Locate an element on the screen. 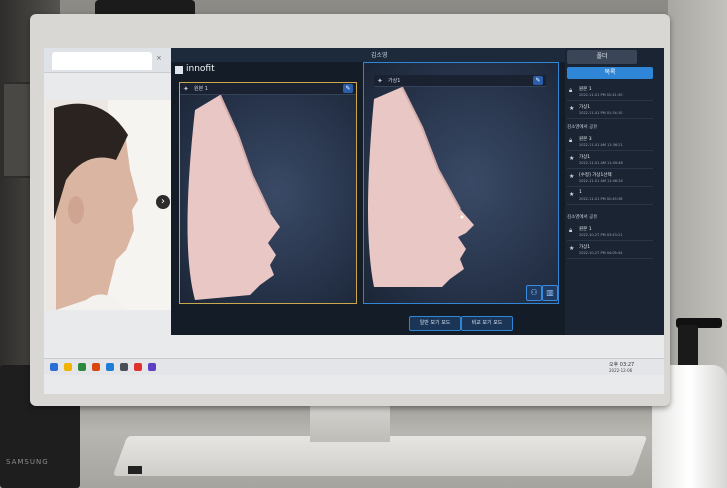 This screenshot has height=488, width=727. 3d-face-model-virtual is located at coordinates (421, 186).